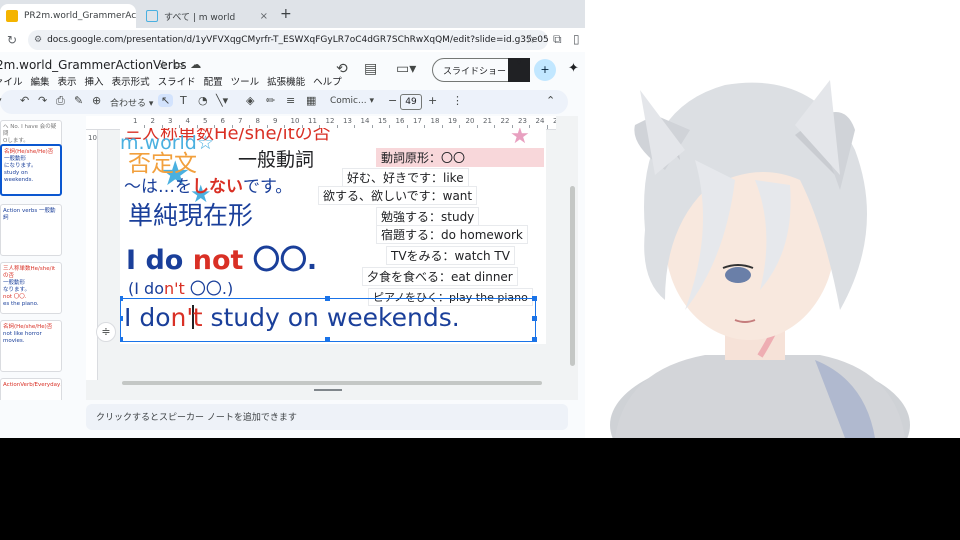 The image size is (960, 540). I want to click on ruler-number: 14, so click(365, 121).